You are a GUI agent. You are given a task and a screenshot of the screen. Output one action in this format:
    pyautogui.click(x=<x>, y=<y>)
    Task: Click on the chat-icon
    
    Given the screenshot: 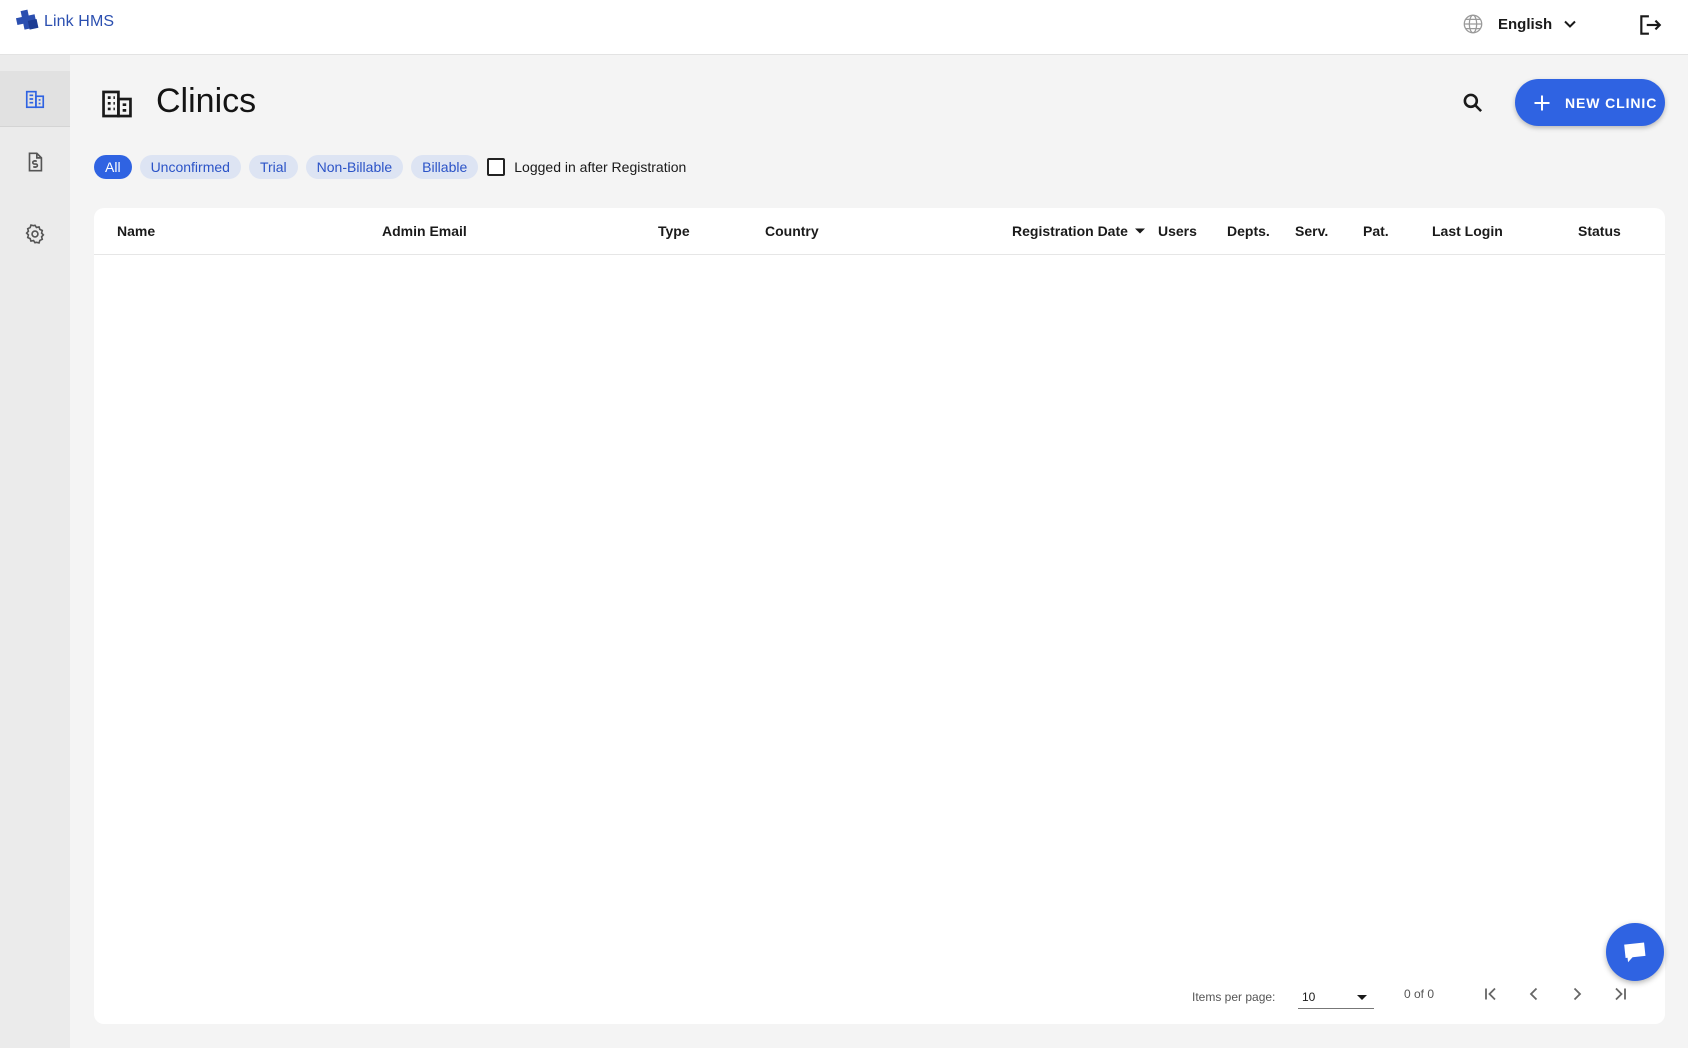 What is the action you would take?
    pyautogui.click(x=1635, y=952)
    